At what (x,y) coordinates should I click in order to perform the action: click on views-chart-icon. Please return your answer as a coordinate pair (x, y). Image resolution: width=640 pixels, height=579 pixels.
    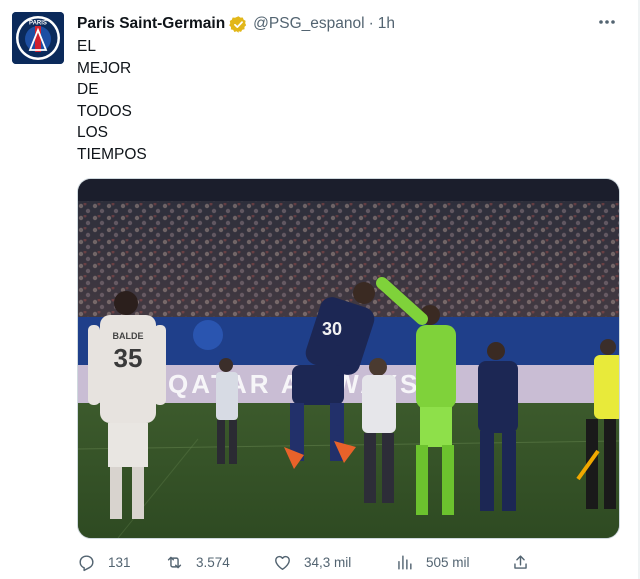
    Looking at the image, I should click on (405, 562).